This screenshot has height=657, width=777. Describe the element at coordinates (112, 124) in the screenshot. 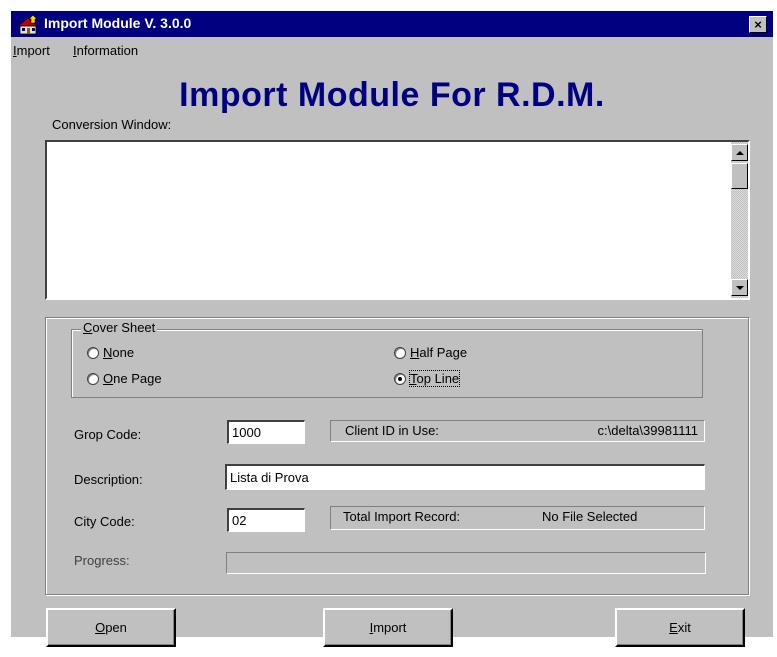

I see `conversion-window-label: Conversion Window:` at that location.